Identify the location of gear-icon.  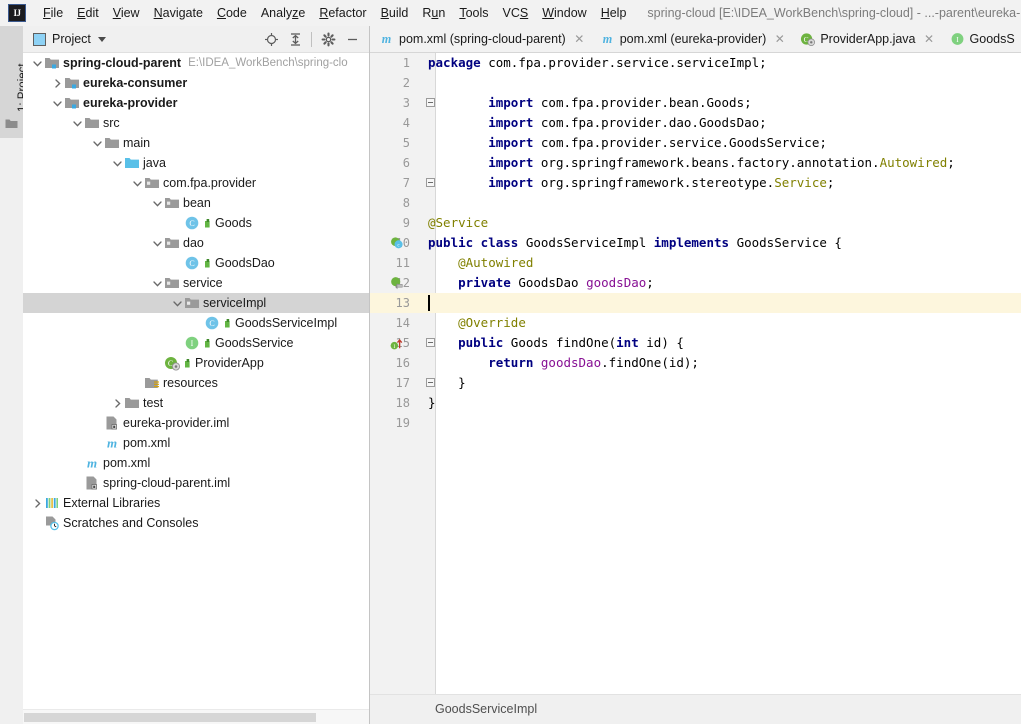
(328, 39).